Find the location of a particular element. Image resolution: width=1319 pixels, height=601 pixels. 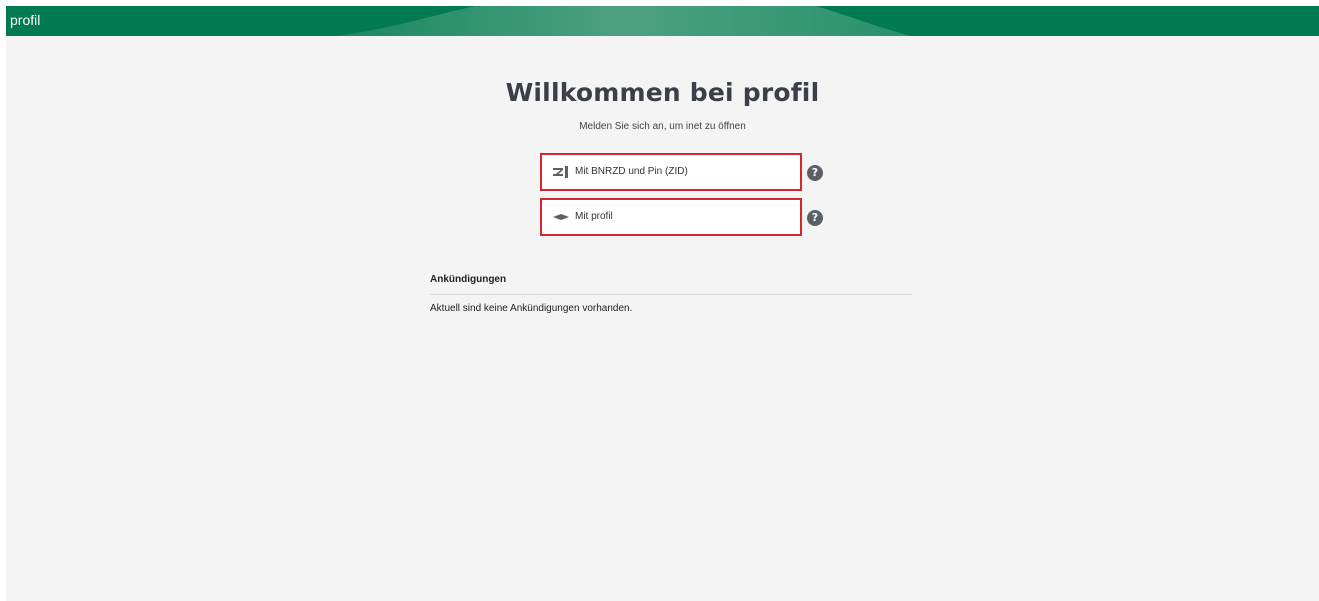

announcements-heading: Ankündigungen is located at coordinates (468, 279).